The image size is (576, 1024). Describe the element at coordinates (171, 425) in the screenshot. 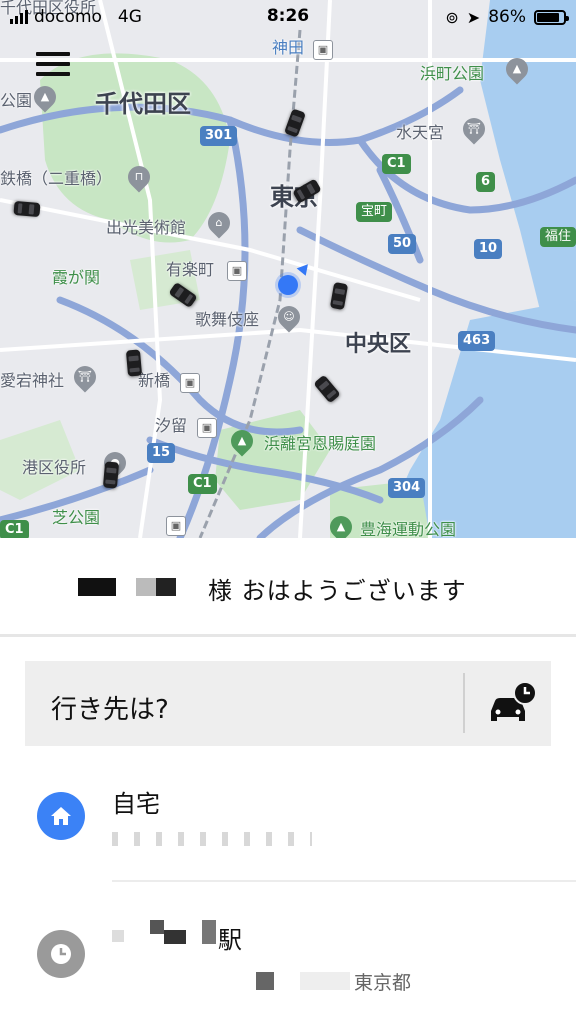

I see `poi-shiodome: 汐留` at that location.